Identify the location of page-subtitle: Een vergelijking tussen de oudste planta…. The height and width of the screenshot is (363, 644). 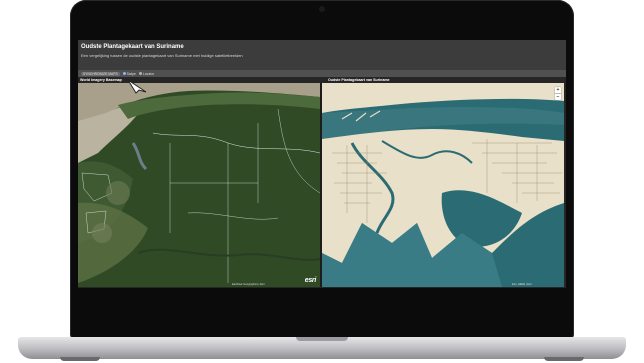
(162, 55).